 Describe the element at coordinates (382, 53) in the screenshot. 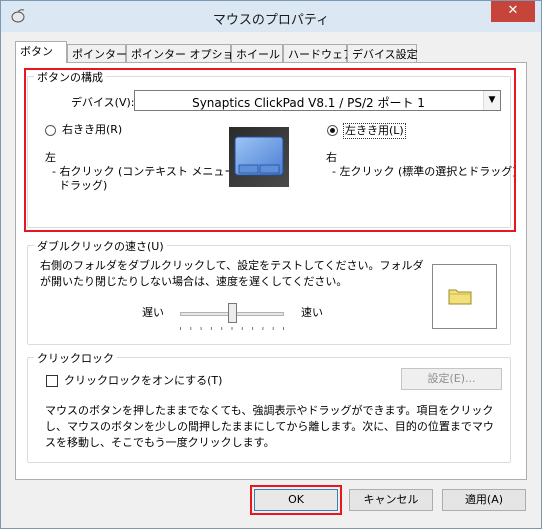

I see `tab-device-settings: デバイス設定` at that location.